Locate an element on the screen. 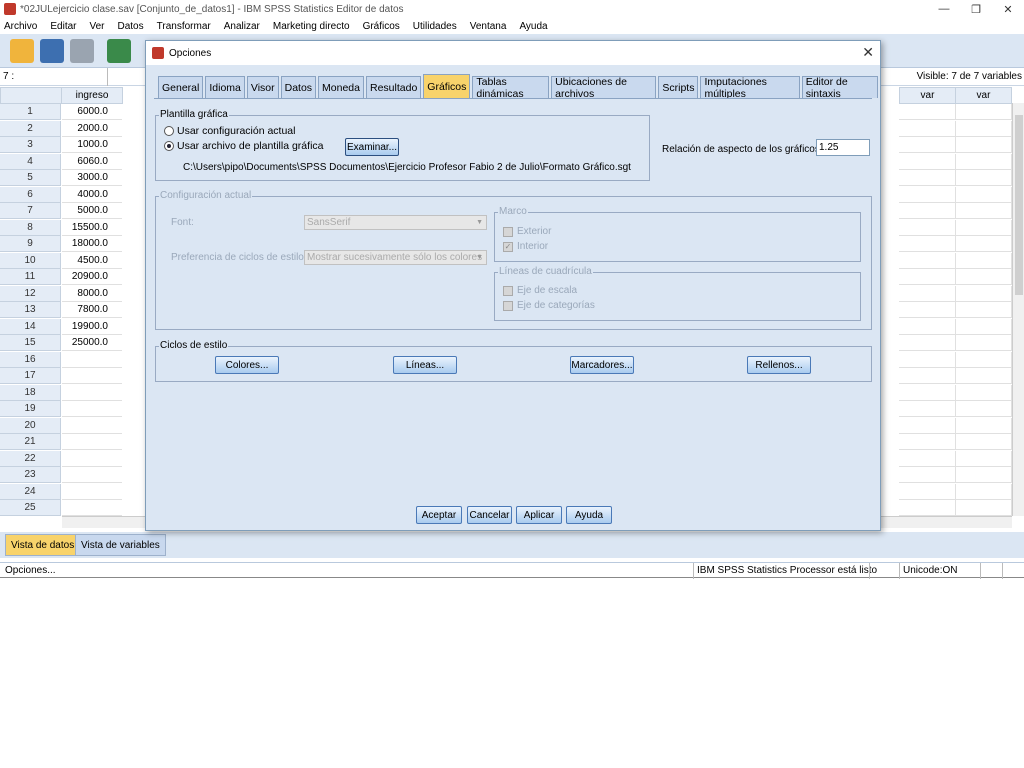  row-number: 17 is located at coordinates (30, 376).